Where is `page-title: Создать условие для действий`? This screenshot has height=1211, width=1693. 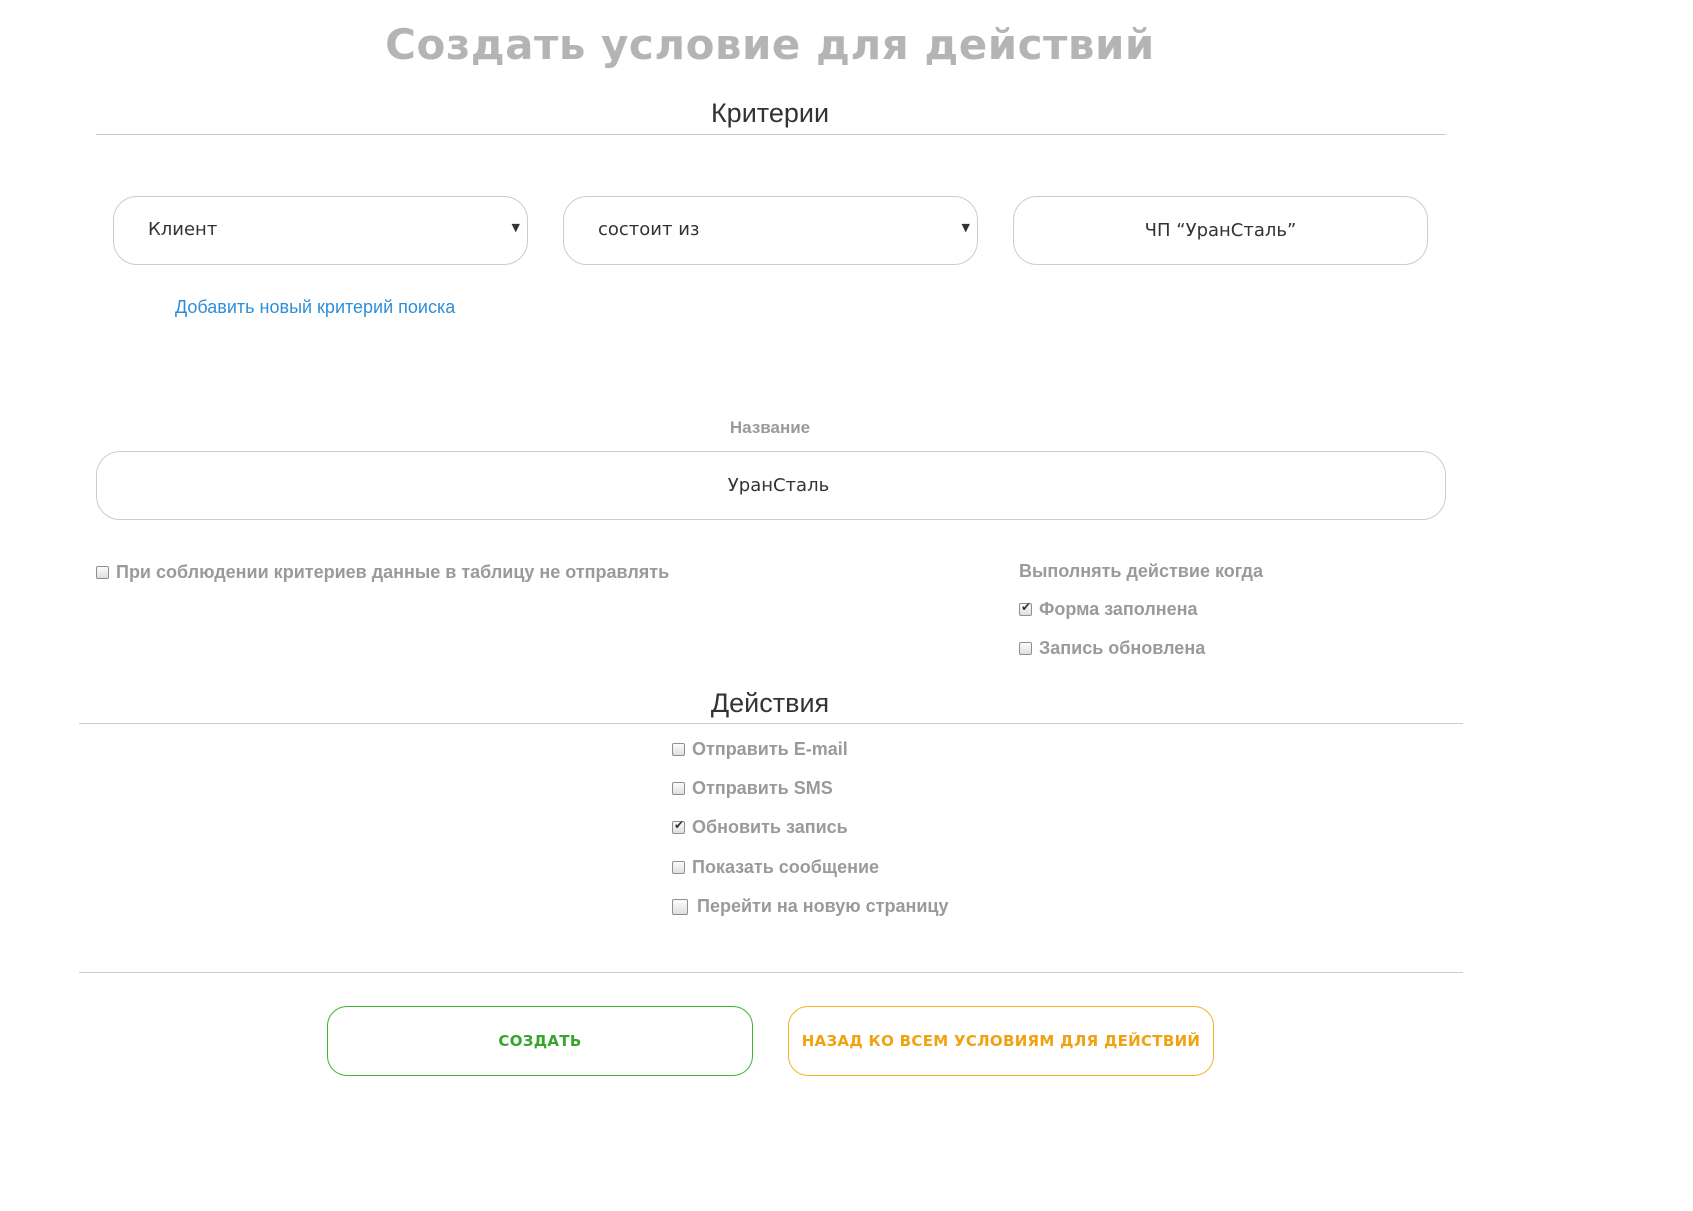
page-title: Создать условие для действий is located at coordinates (770, 44).